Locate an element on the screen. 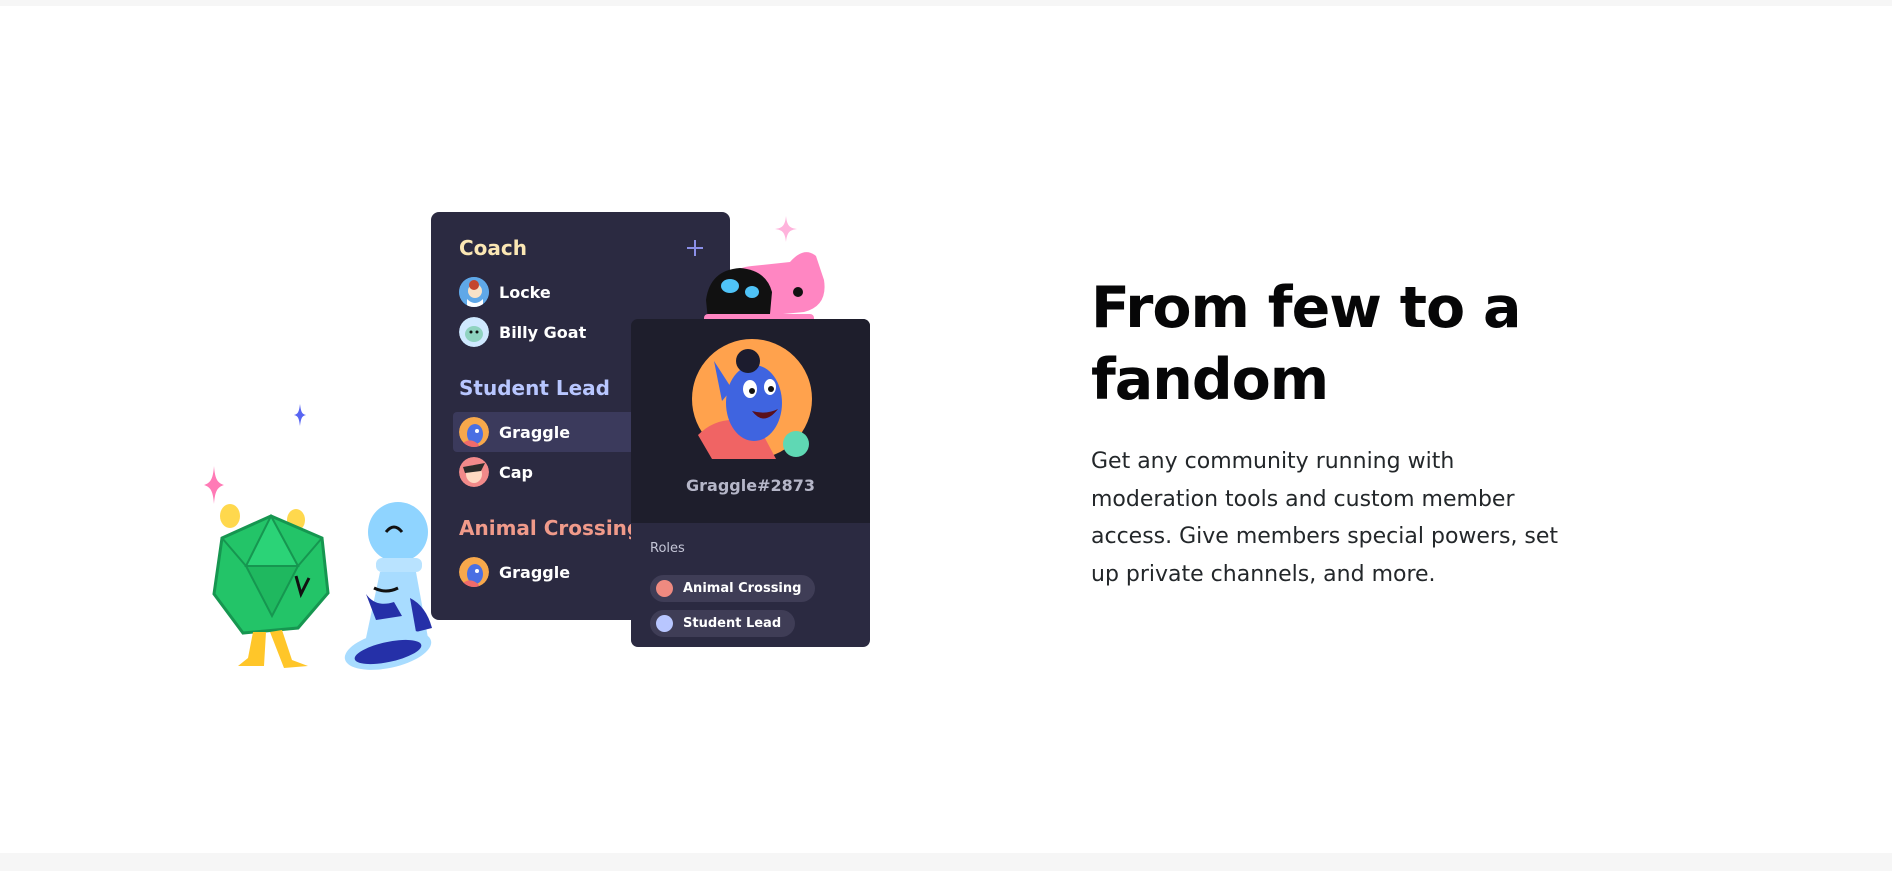 This screenshot has width=1892, height=871. role-pill-animal-crossing: Animal Crossing is located at coordinates (733, 588).